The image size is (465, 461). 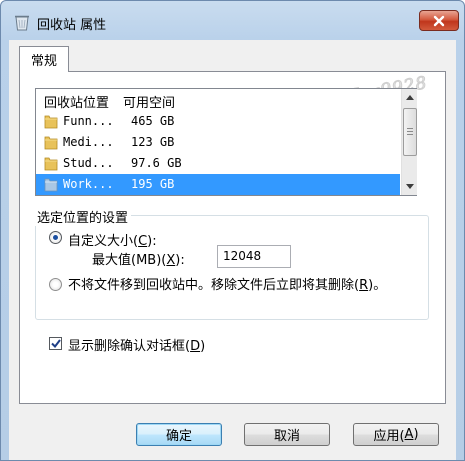 I want to click on list-item: Stud... 97.6 GB, so click(x=218, y=163).